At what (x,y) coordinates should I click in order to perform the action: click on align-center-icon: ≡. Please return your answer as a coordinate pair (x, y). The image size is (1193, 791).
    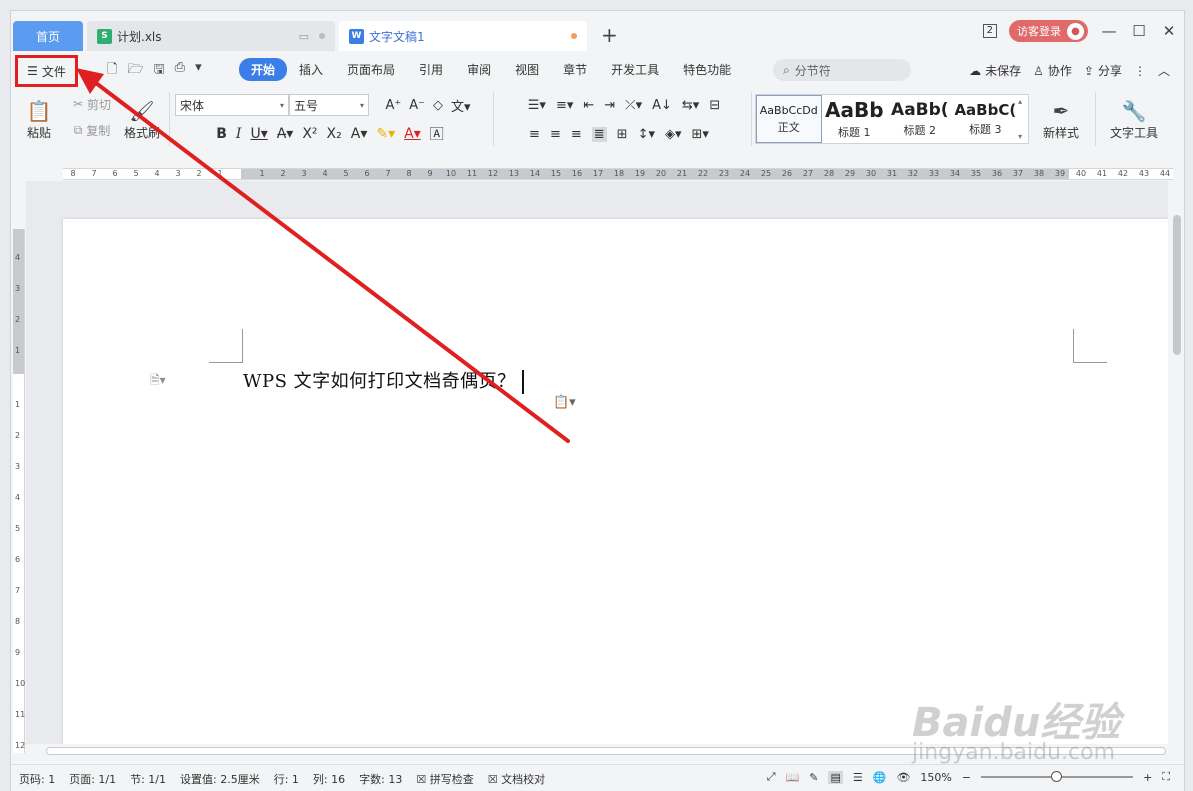
    Looking at the image, I should click on (555, 134).